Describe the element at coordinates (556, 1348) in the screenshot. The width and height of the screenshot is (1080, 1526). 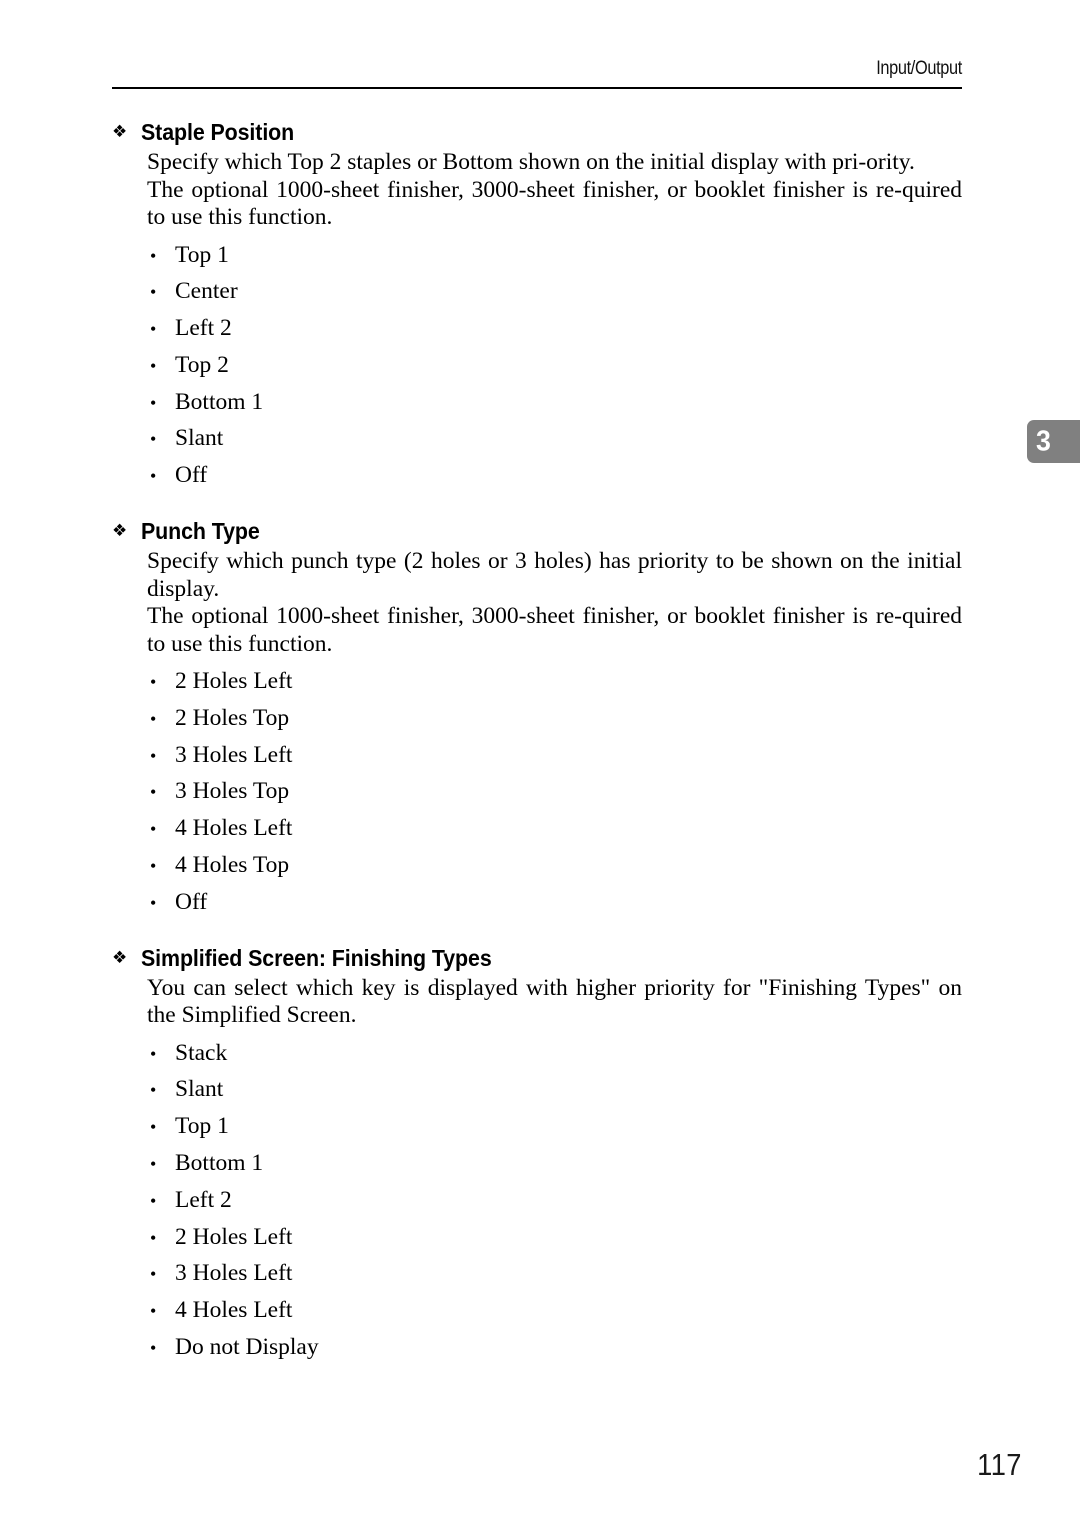
I see `list-item: • Do not Display` at that location.